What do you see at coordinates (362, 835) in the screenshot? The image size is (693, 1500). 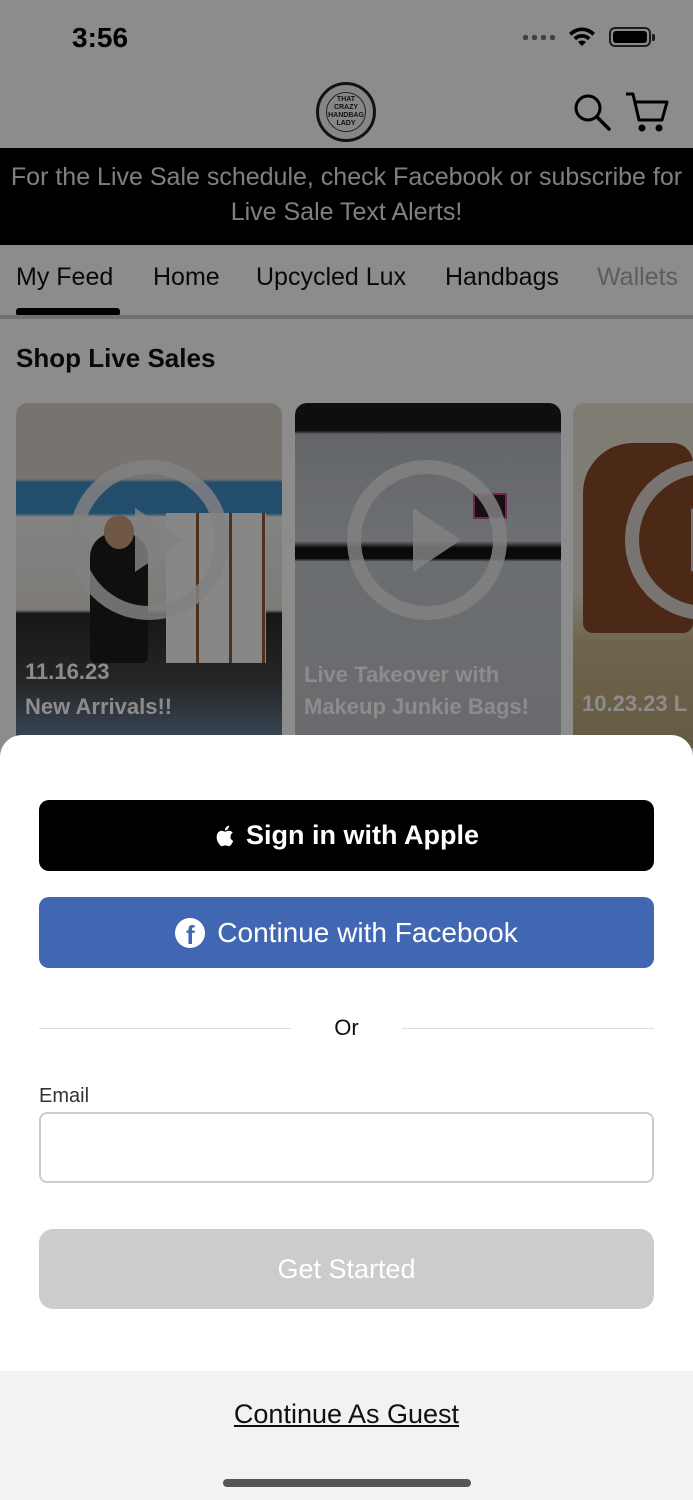 I see `apple-button-label: Sign in with Apple` at bounding box center [362, 835].